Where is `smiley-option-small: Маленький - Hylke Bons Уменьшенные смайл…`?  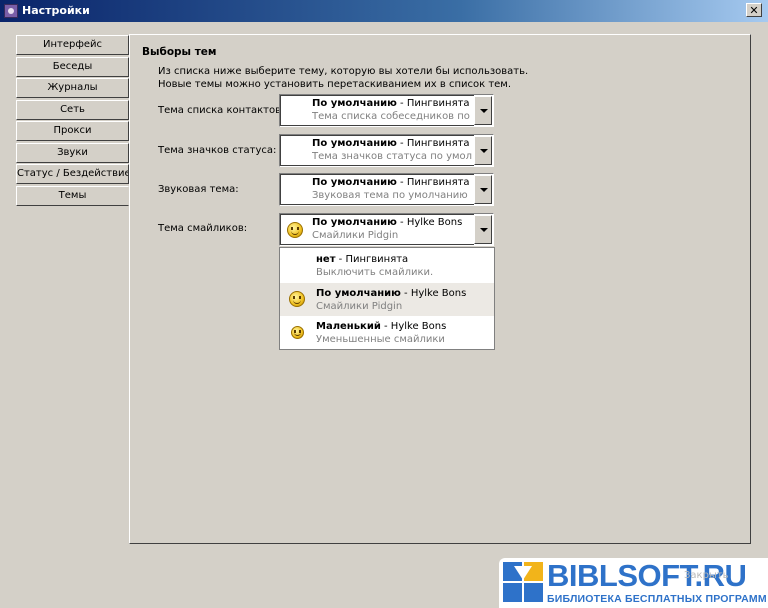
smiley-option-small: Маленький - Hylke Bons Уменьшенные смайл… is located at coordinates (387, 332).